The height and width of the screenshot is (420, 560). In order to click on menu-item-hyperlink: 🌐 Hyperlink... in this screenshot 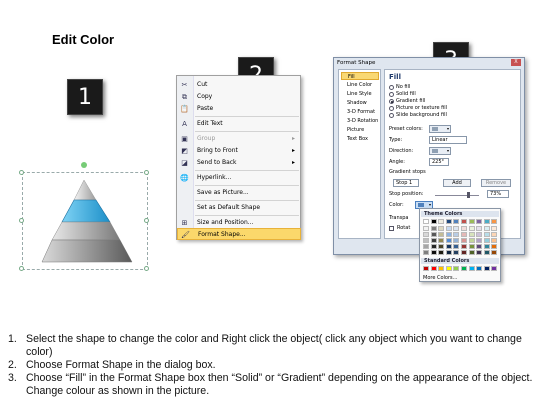, I will do `click(239, 178)`.